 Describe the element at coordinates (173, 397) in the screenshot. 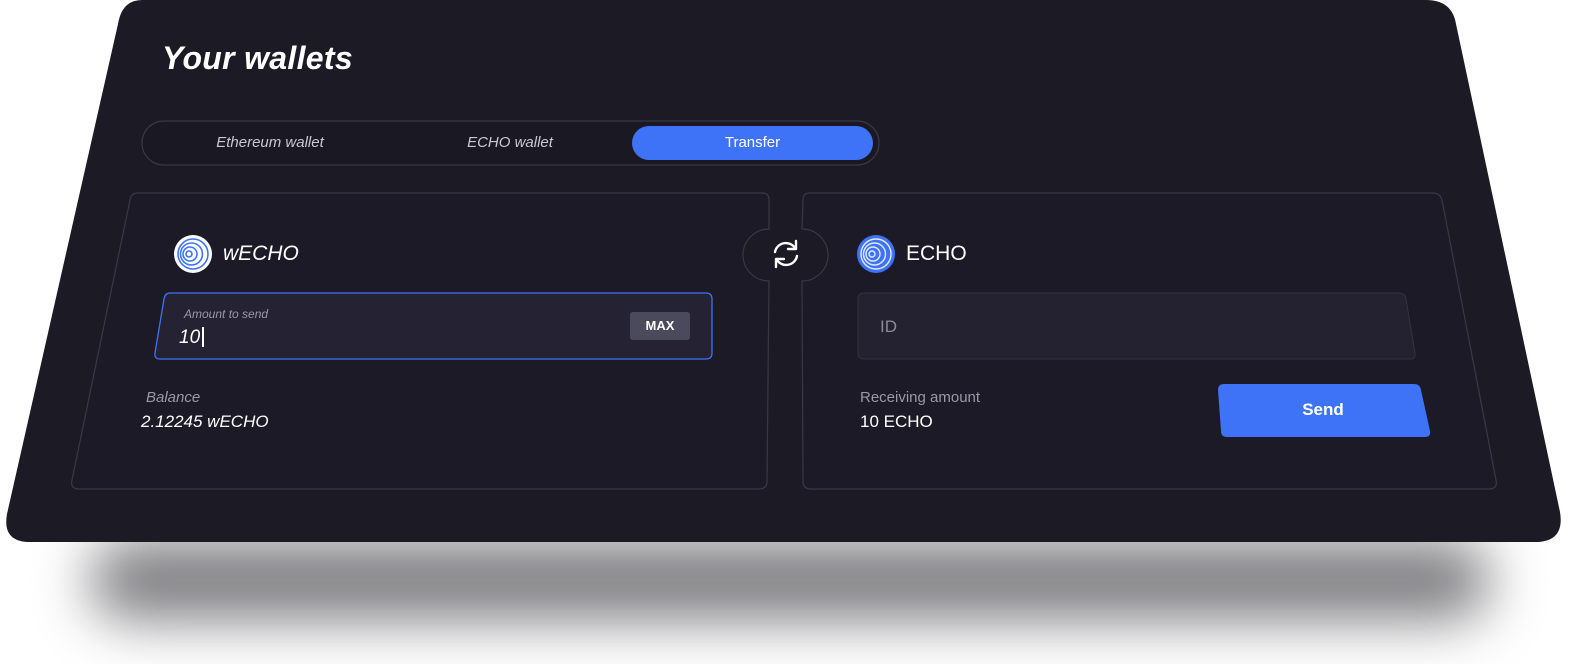

I see `balance-label: Balance` at that location.